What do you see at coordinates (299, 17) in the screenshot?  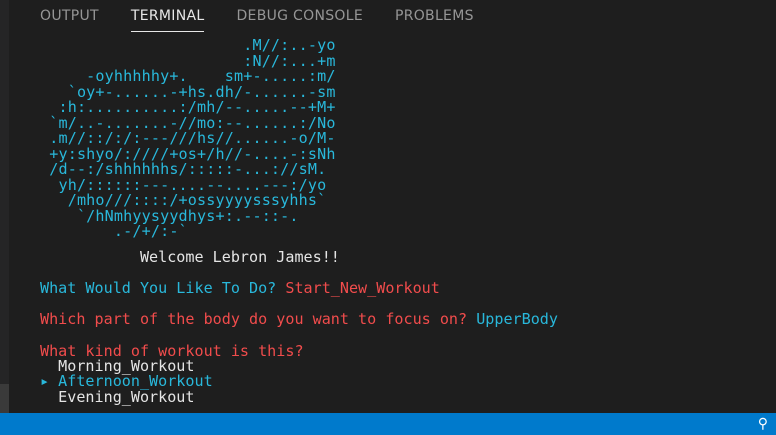 I see `tab-debug-console: DEBUG CONSOLE` at bounding box center [299, 17].